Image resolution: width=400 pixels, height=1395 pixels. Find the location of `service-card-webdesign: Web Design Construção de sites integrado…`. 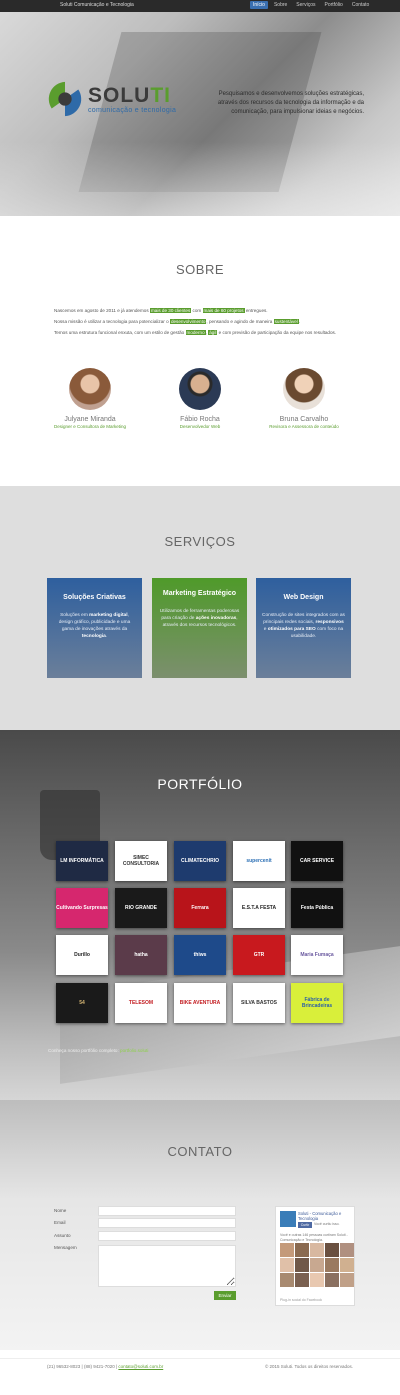

service-card-webdesign: Web Design Construção de sites integrado… is located at coordinates (303, 628).